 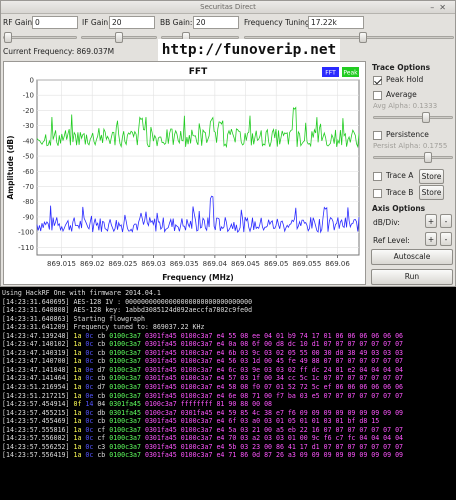 I want to click on avg-alpha-handle, so click(x=426, y=117).